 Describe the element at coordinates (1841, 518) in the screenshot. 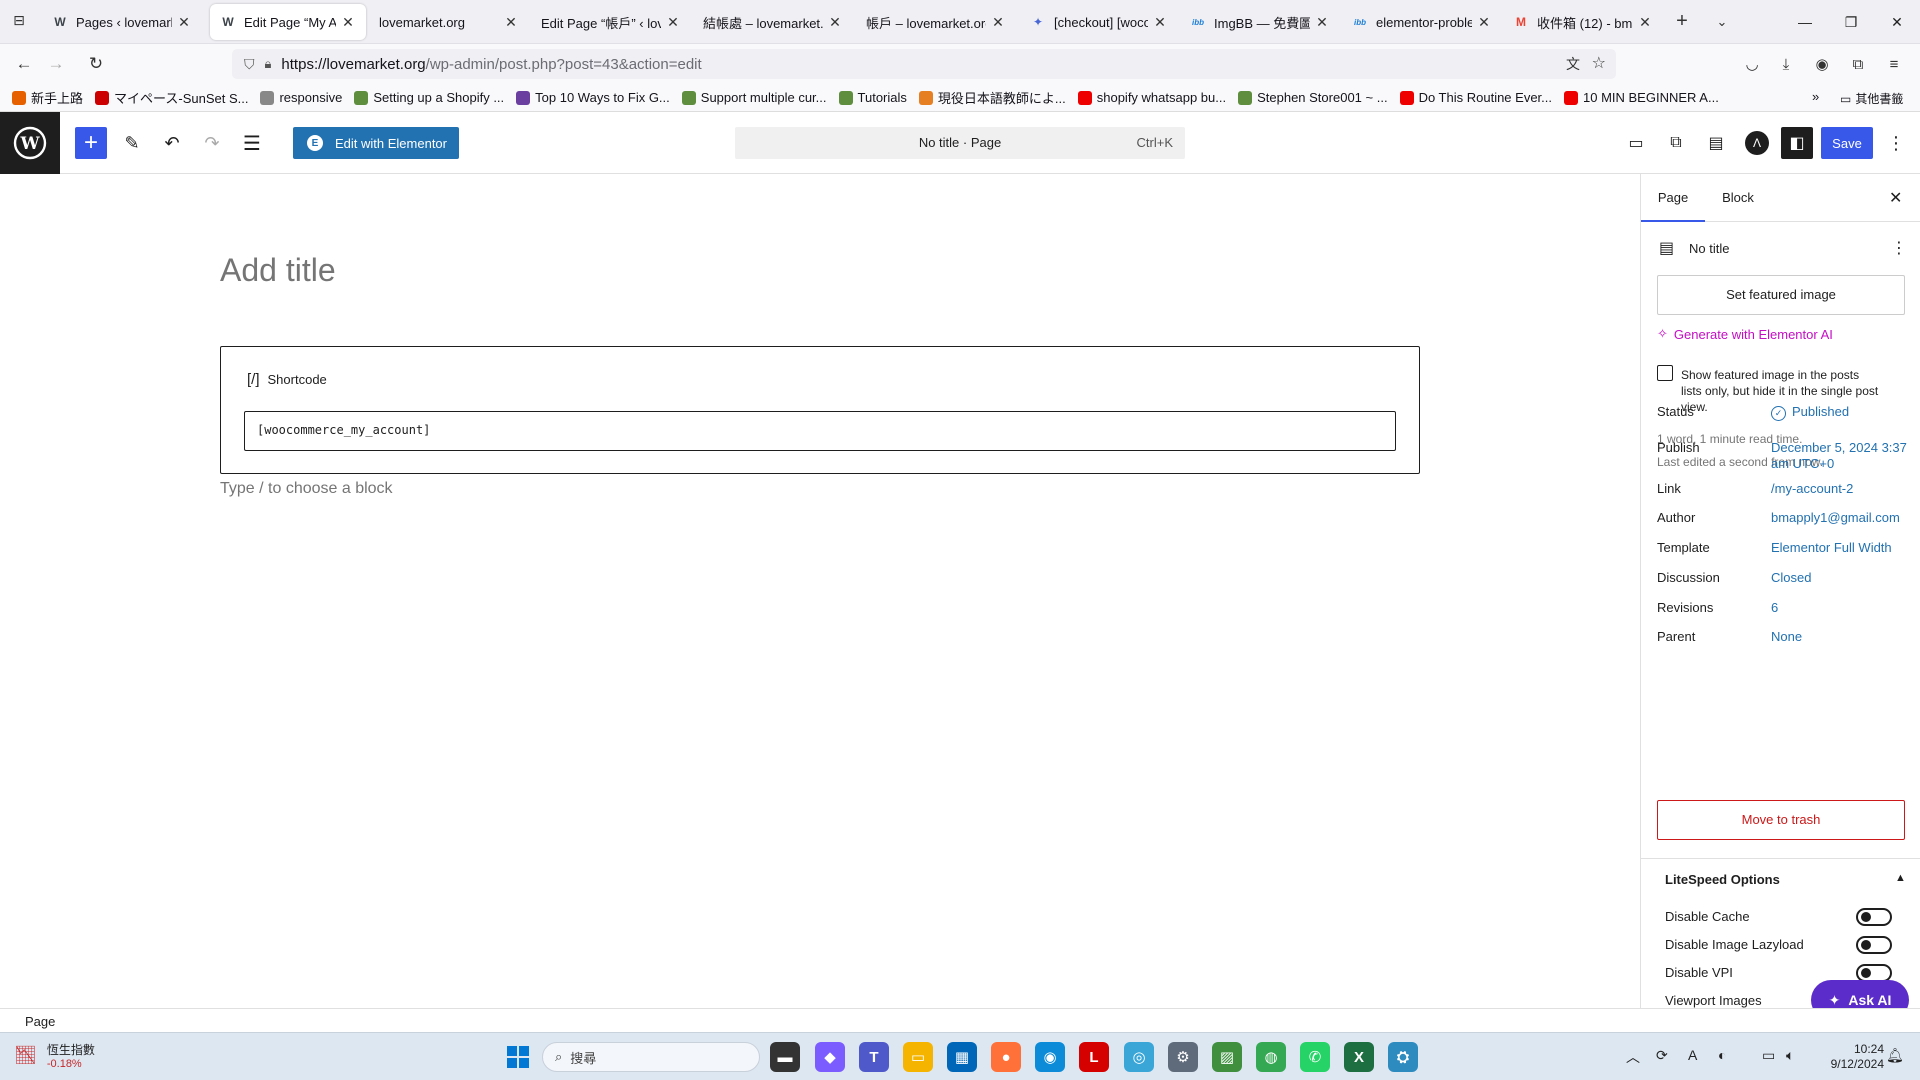

I see `meta-value-author: bmapply1@gmail.com` at that location.